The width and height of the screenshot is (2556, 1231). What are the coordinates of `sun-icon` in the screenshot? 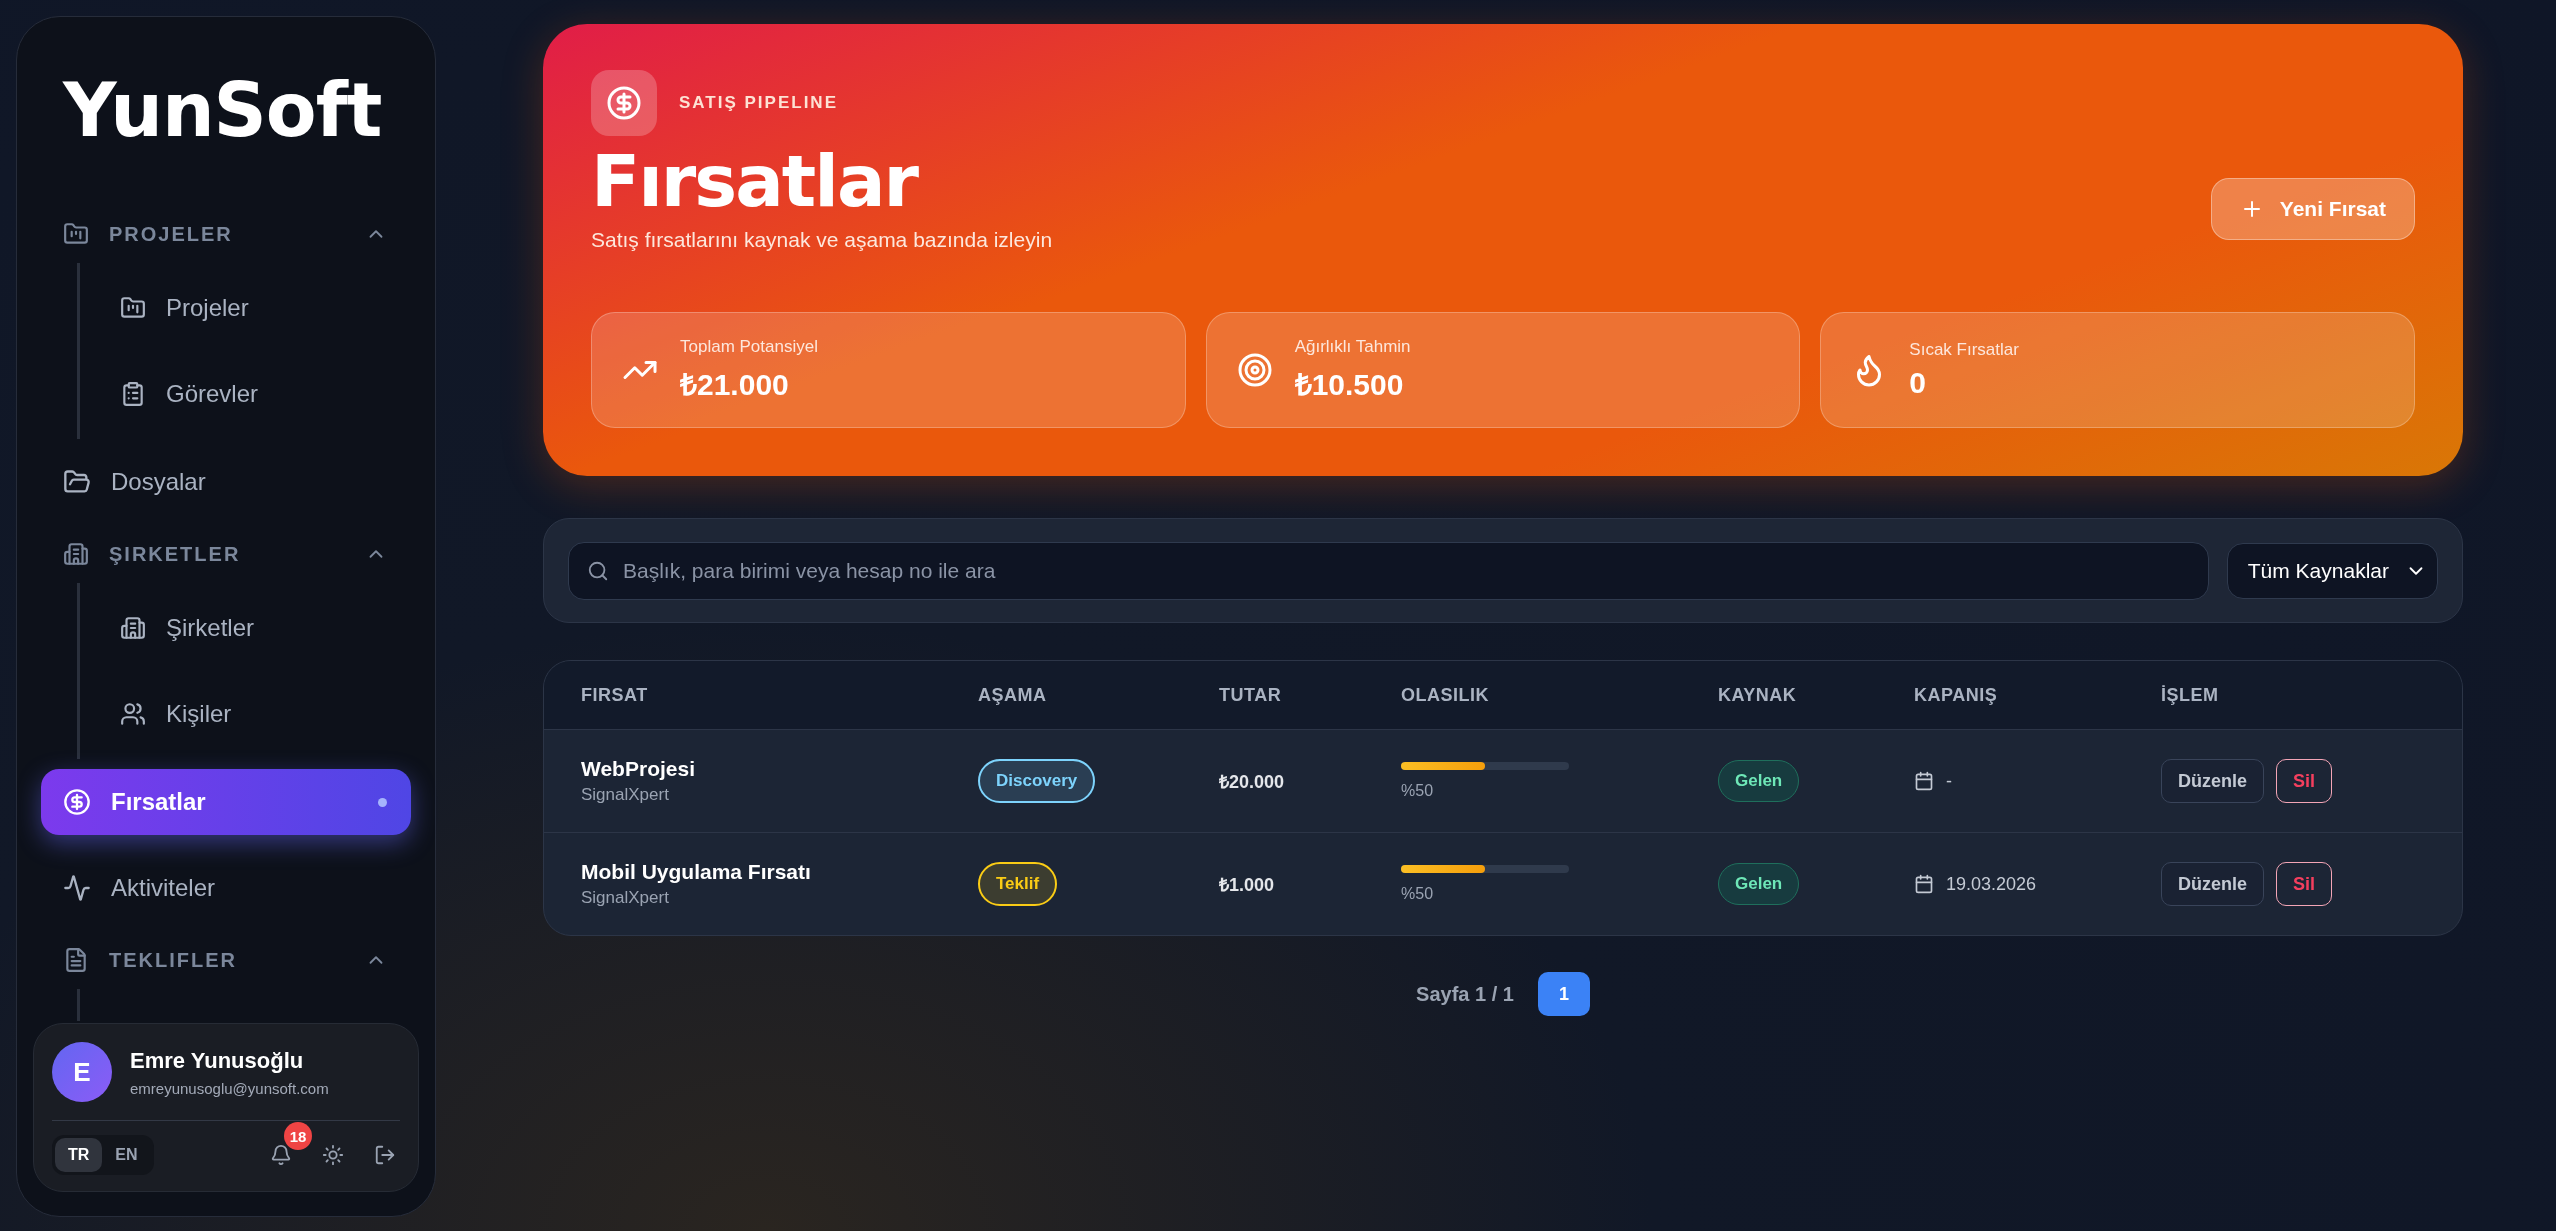 It's located at (333, 1155).